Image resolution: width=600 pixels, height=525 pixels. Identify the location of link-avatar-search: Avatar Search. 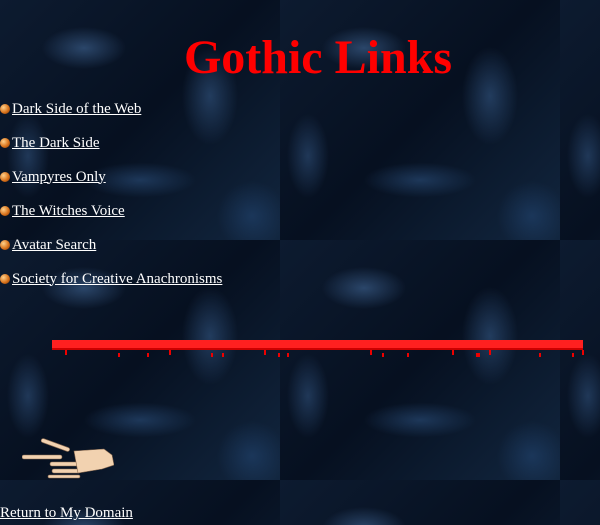
(54, 245).